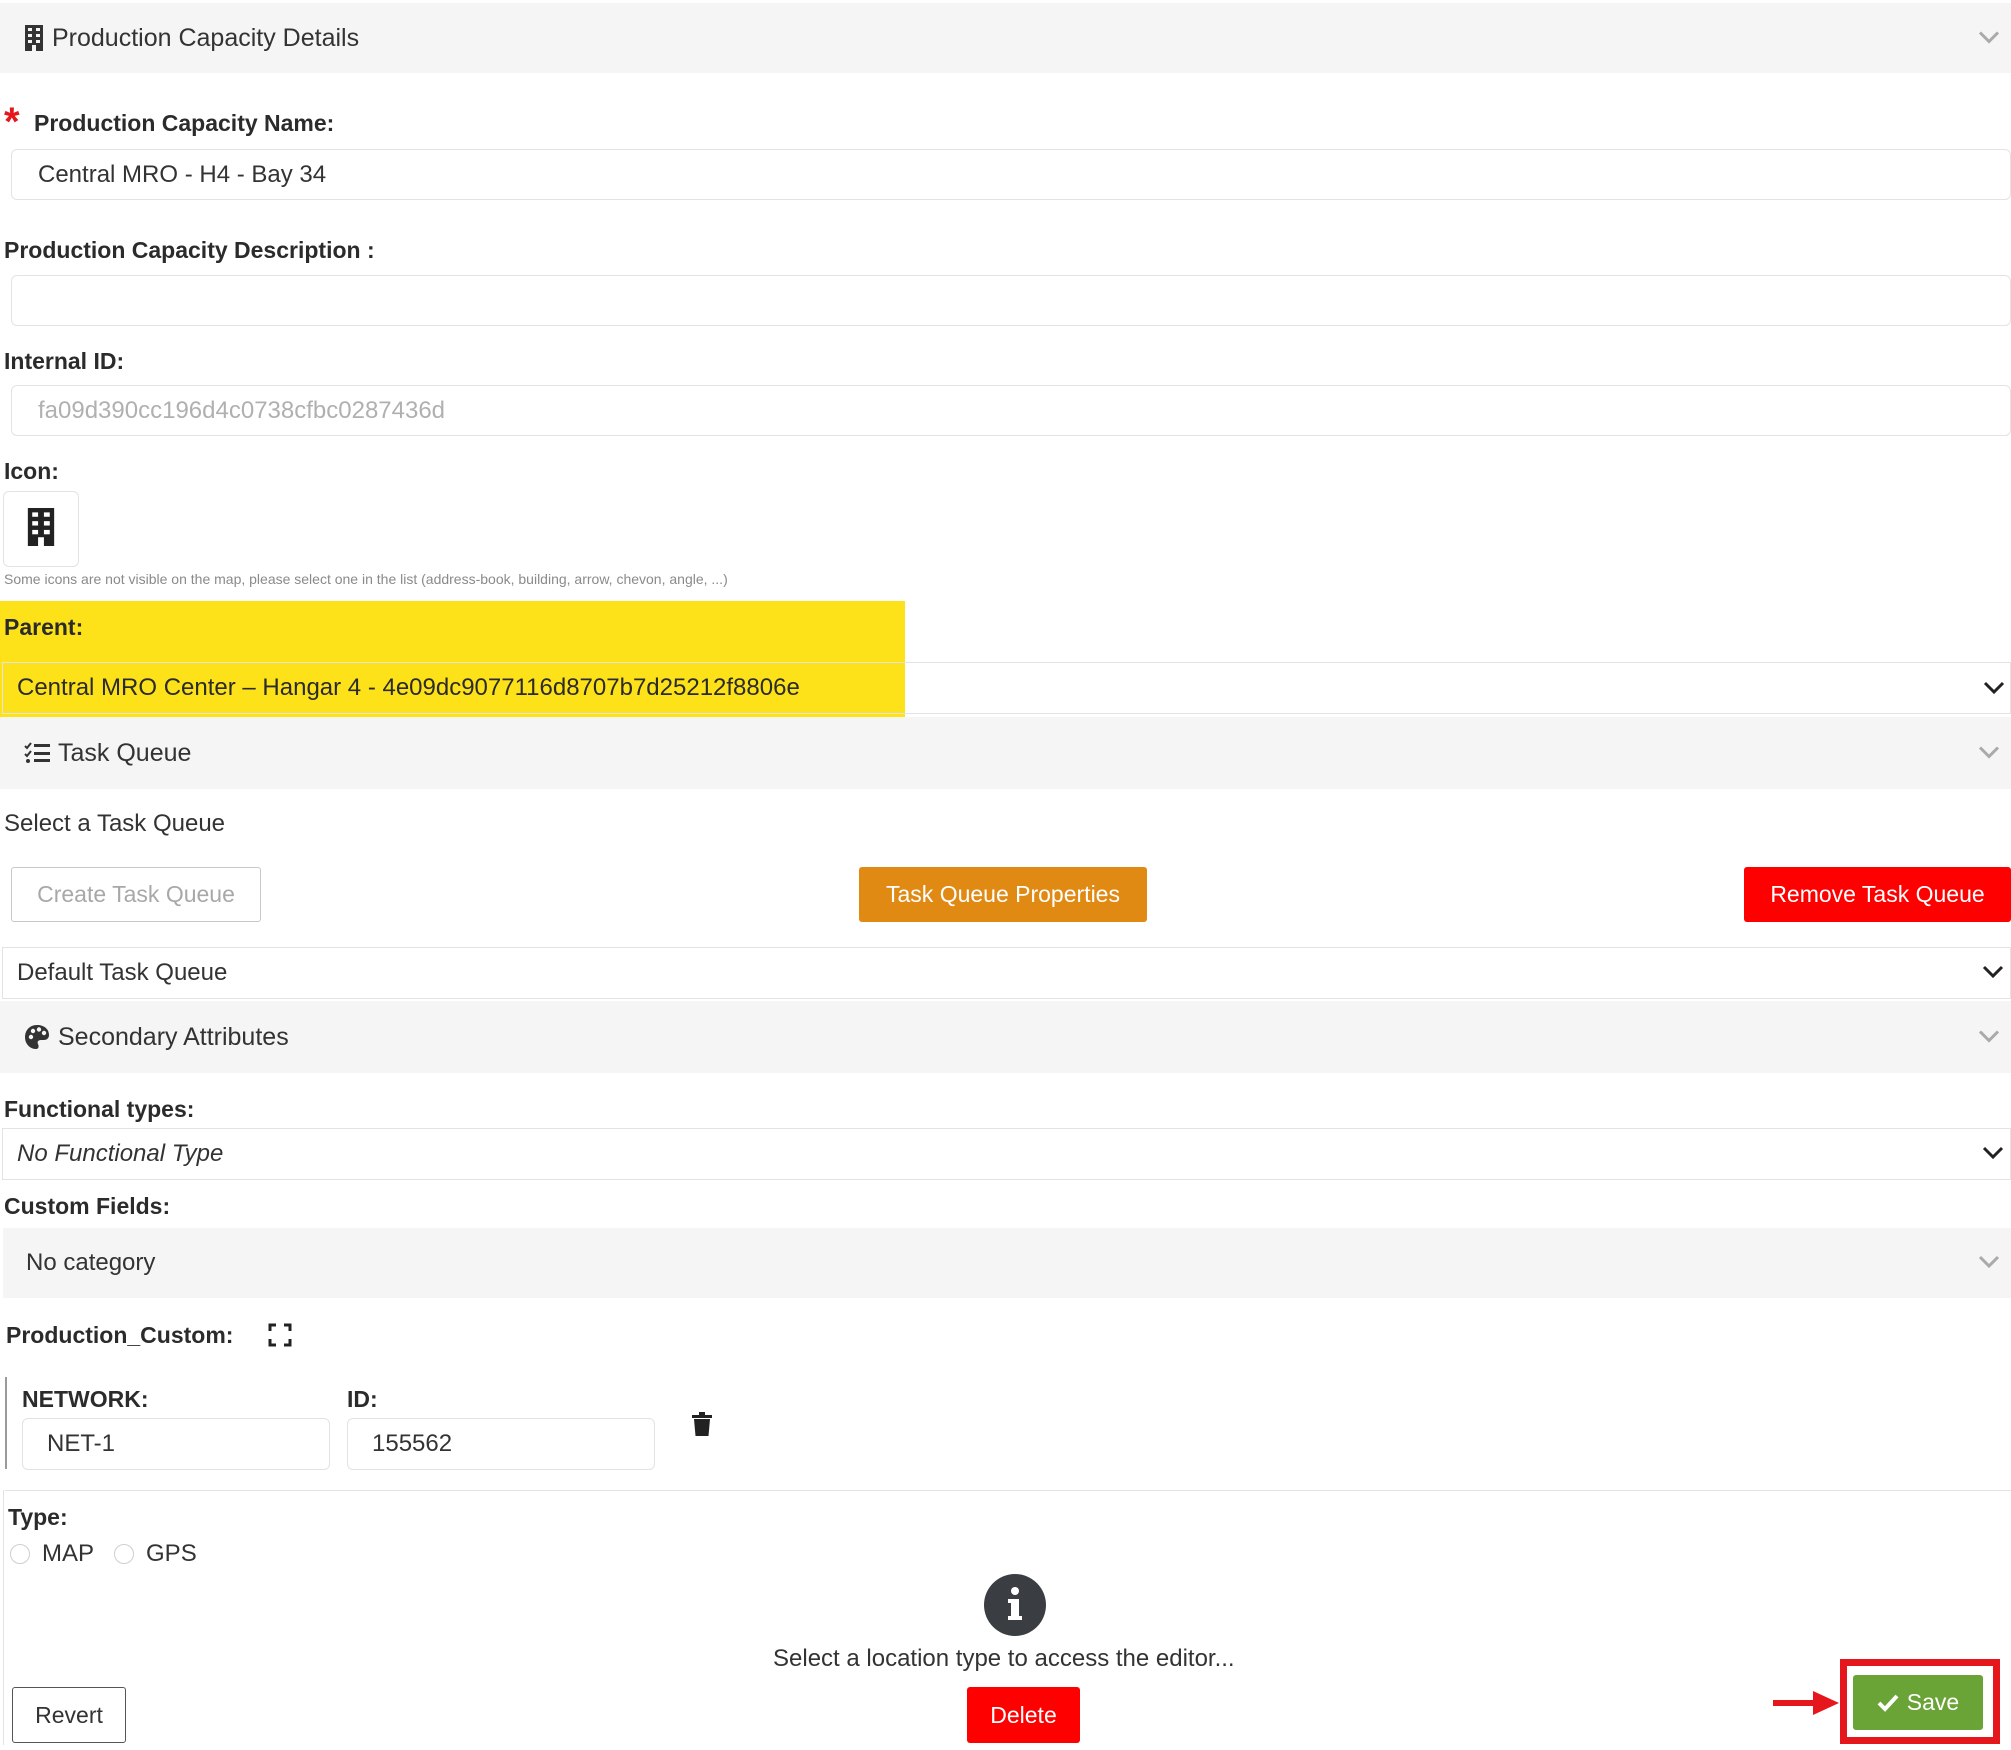 The height and width of the screenshot is (1750, 2011). I want to click on functional-types-value: No Functional Type, so click(120, 1153).